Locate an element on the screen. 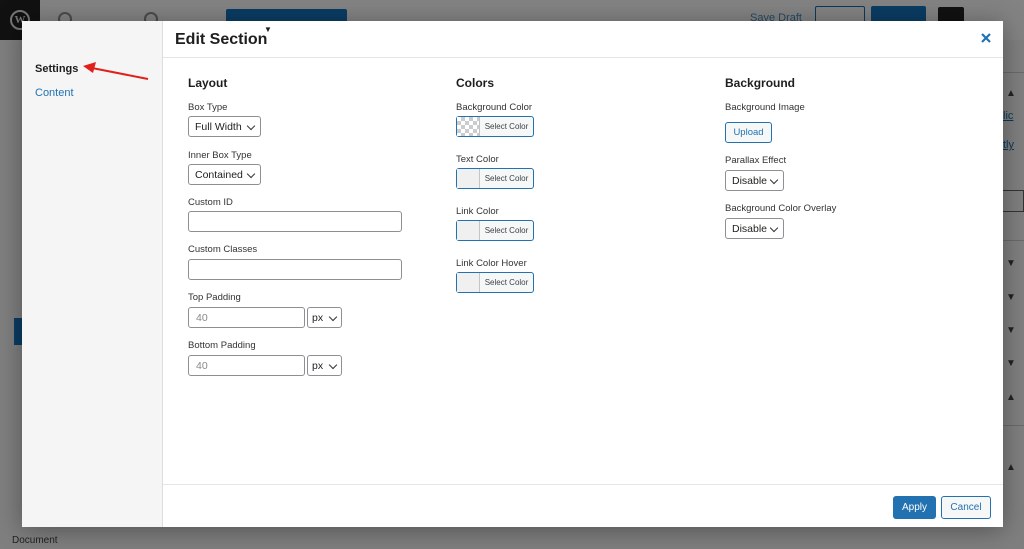  parallax-effect-label: Parallax Effect is located at coordinates (756, 160).